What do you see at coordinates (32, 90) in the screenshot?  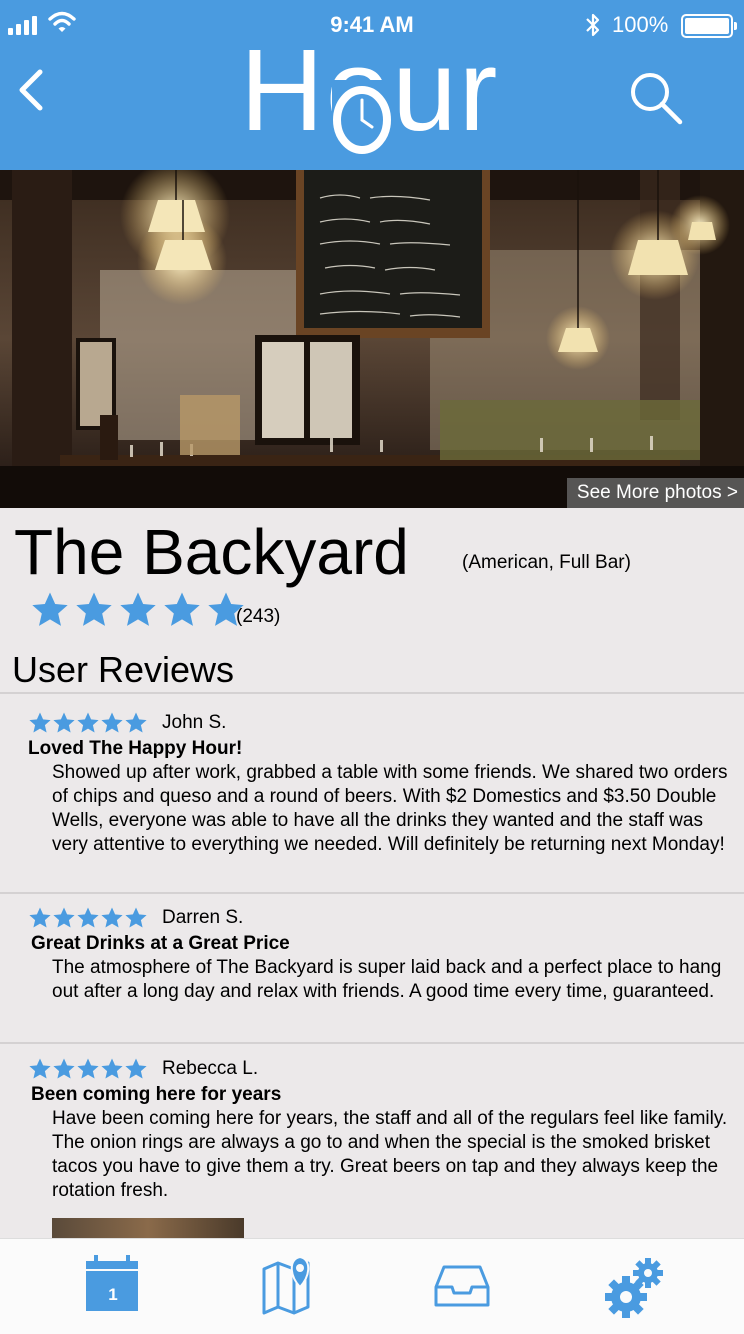 I see `back-chevron-icon` at bounding box center [32, 90].